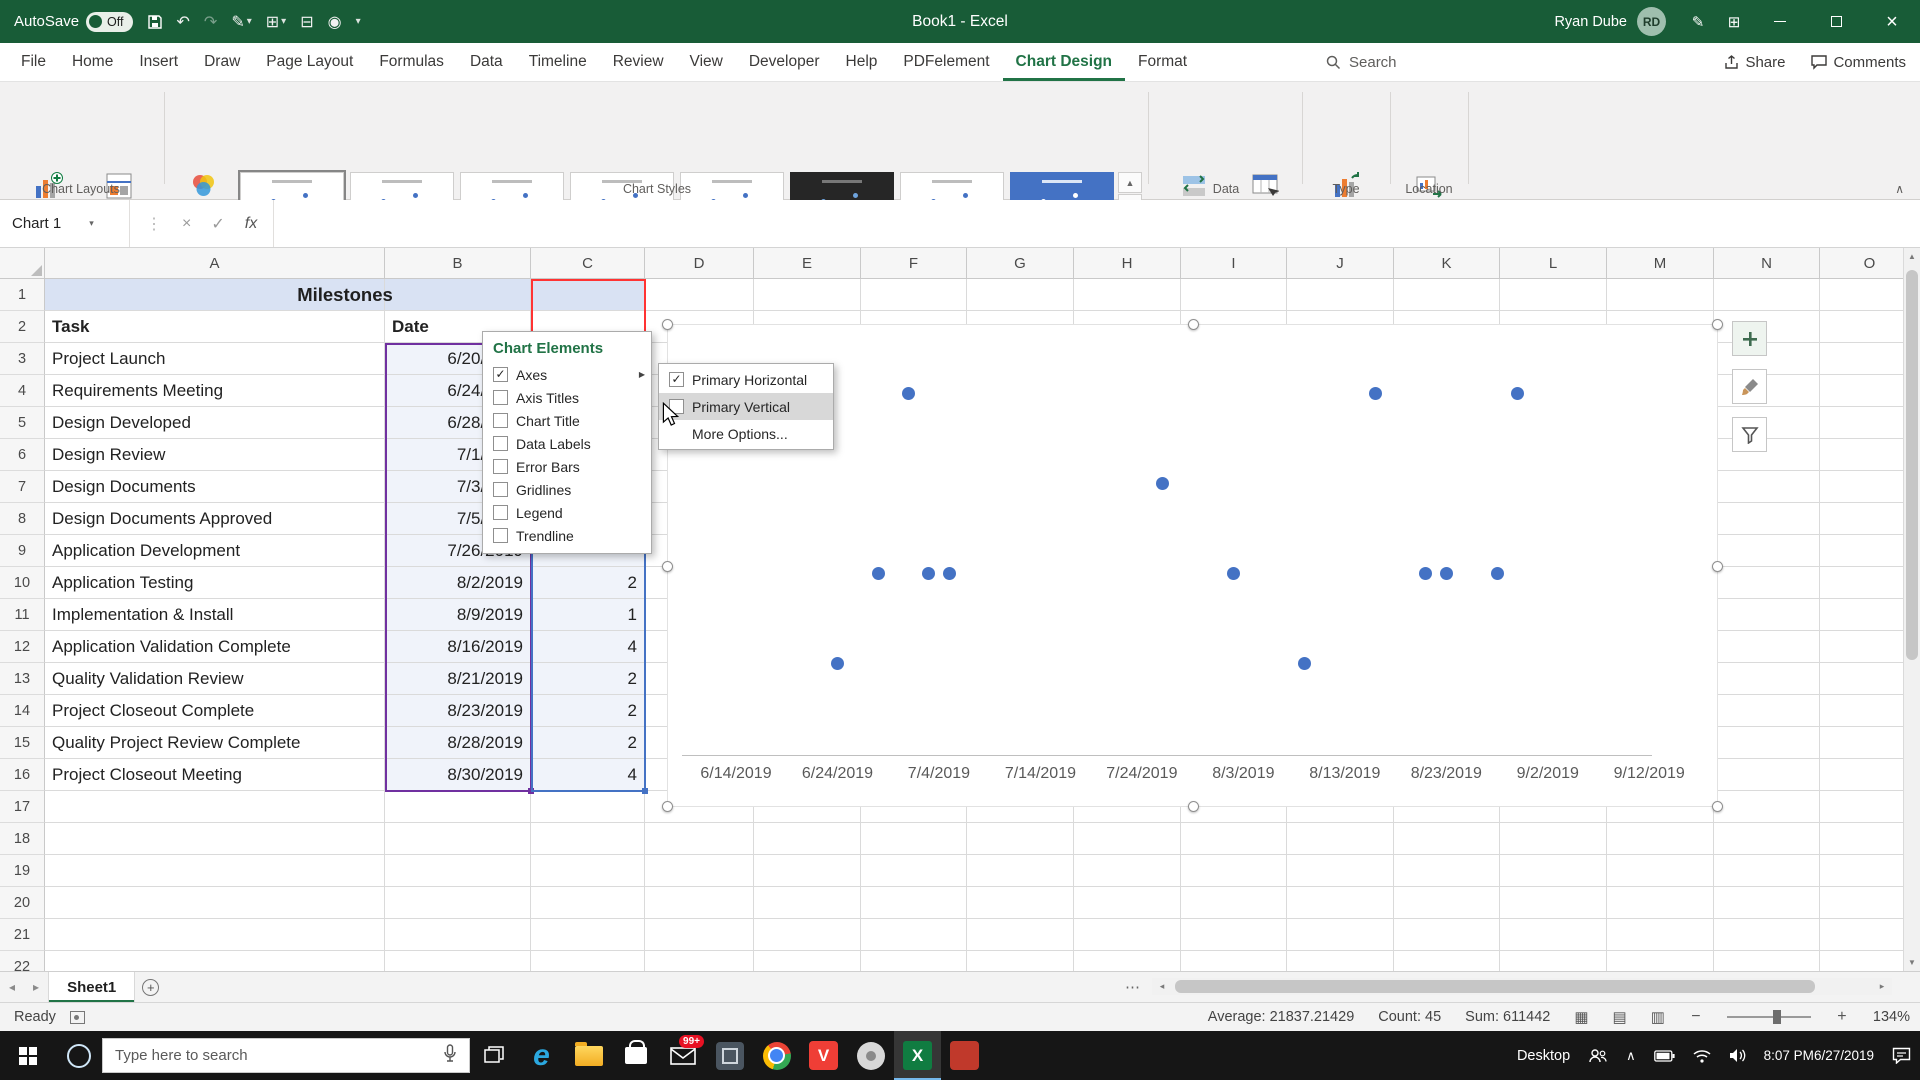 The width and height of the screenshot is (1920, 1080). What do you see at coordinates (92, 62) in the screenshot?
I see `ribbon-tab-home: Home` at bounding box center [92, 62].